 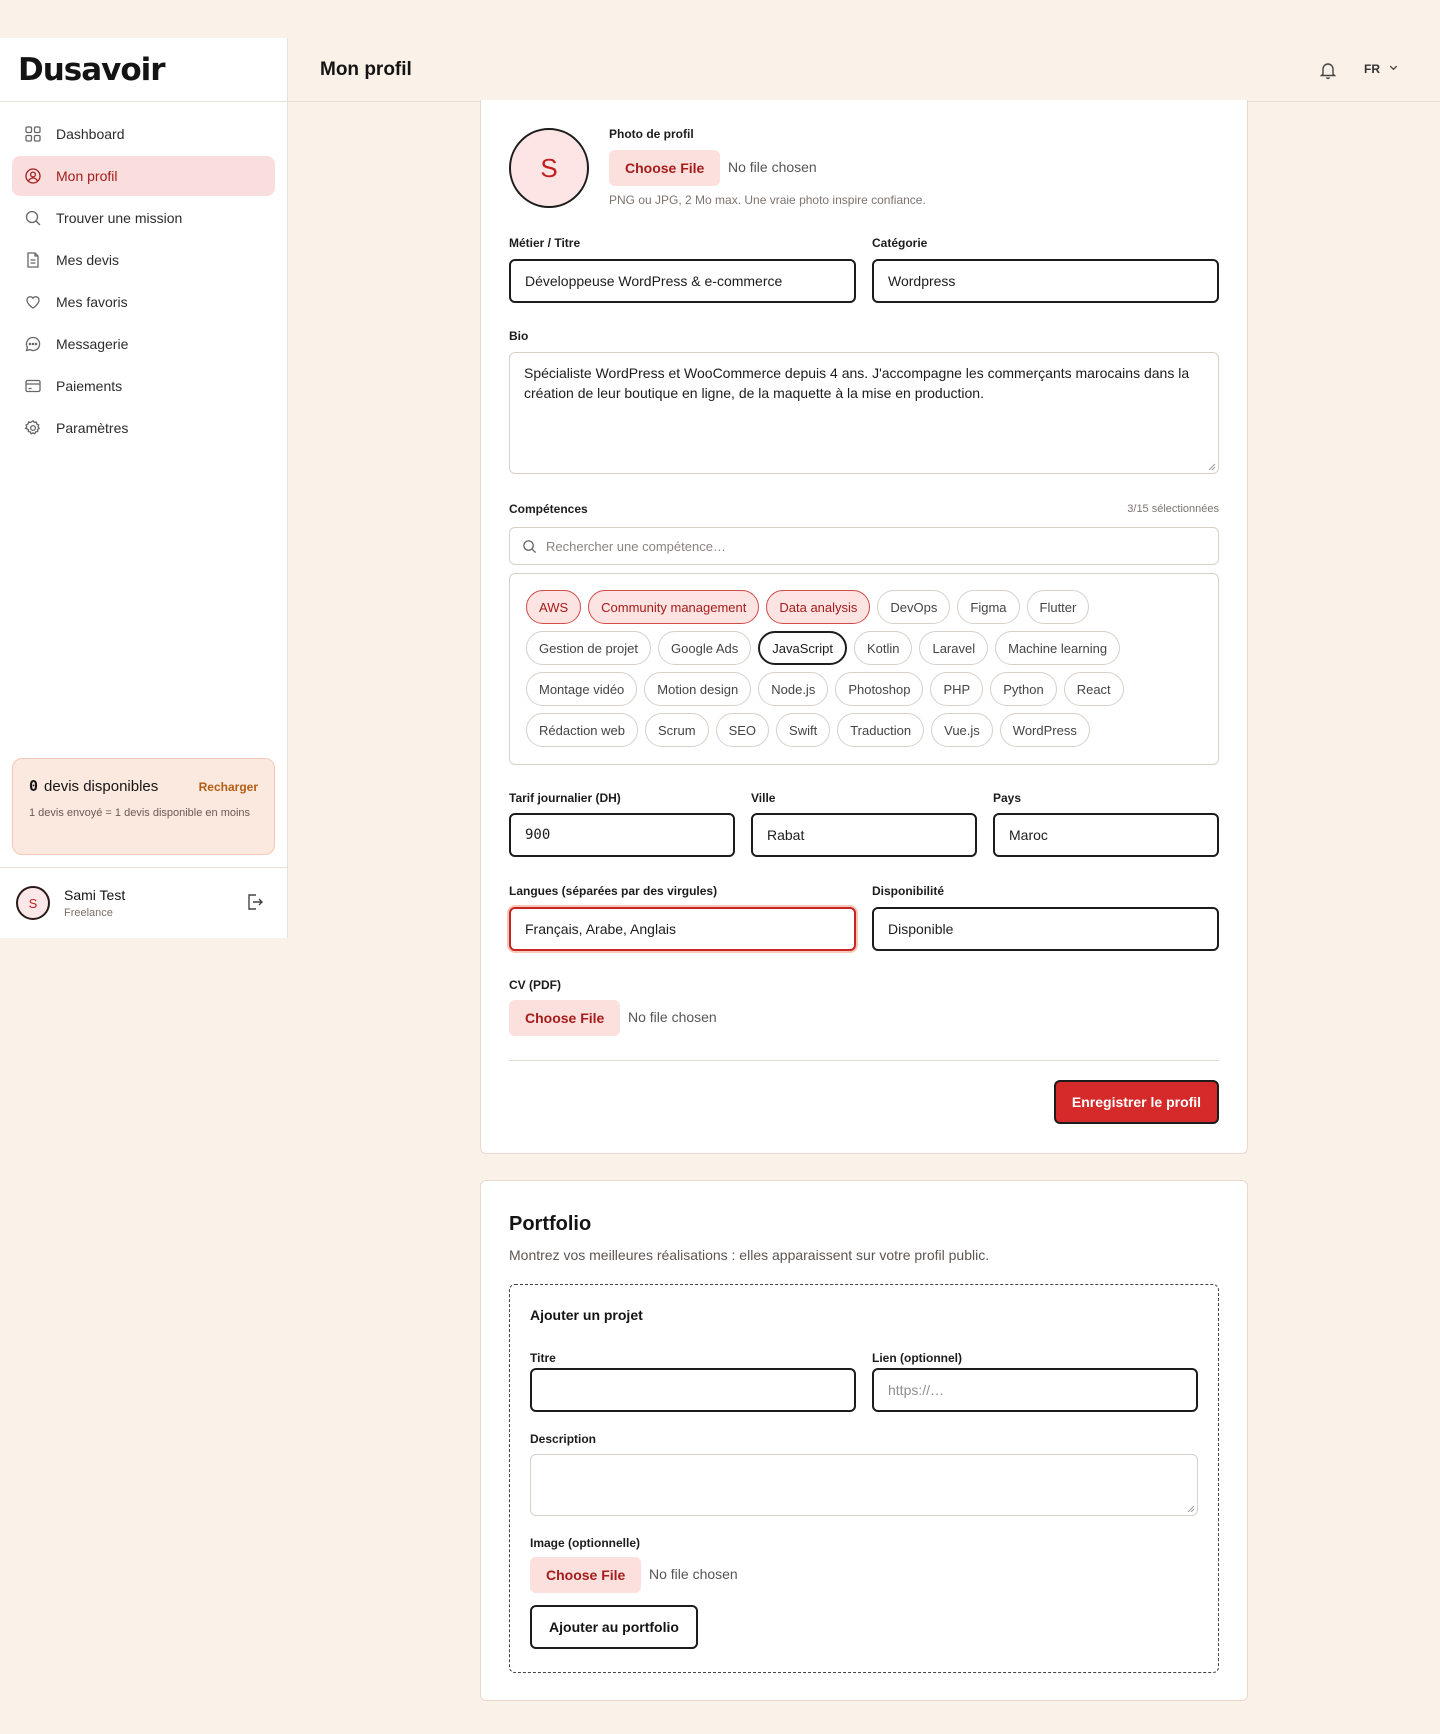 I want to click on categorie-label: Catégorie, so click(x=900, y=243).